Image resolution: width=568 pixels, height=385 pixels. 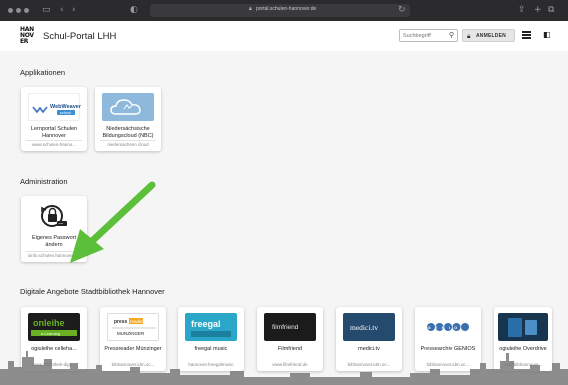 I want to click on svg-text: medici.tv, so click(x=364, y=327).